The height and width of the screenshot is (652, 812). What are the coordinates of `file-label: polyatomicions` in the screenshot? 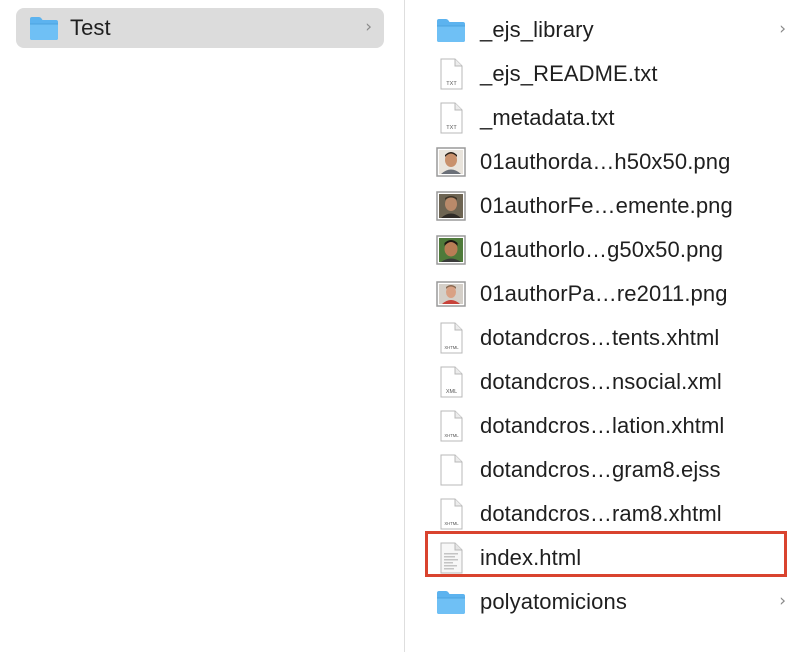 It's located at (553, 601).